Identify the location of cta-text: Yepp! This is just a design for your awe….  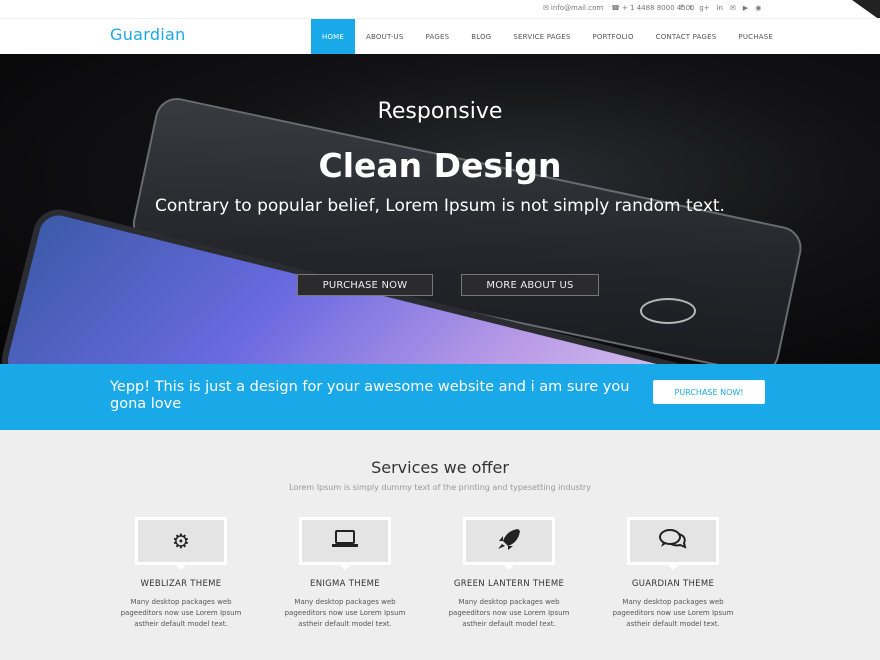
(370, 395).